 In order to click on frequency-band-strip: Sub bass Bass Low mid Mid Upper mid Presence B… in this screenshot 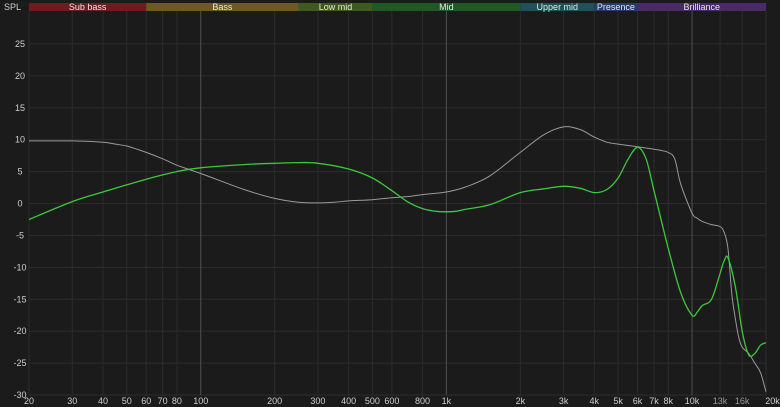, I will do `click(397, 7)`.